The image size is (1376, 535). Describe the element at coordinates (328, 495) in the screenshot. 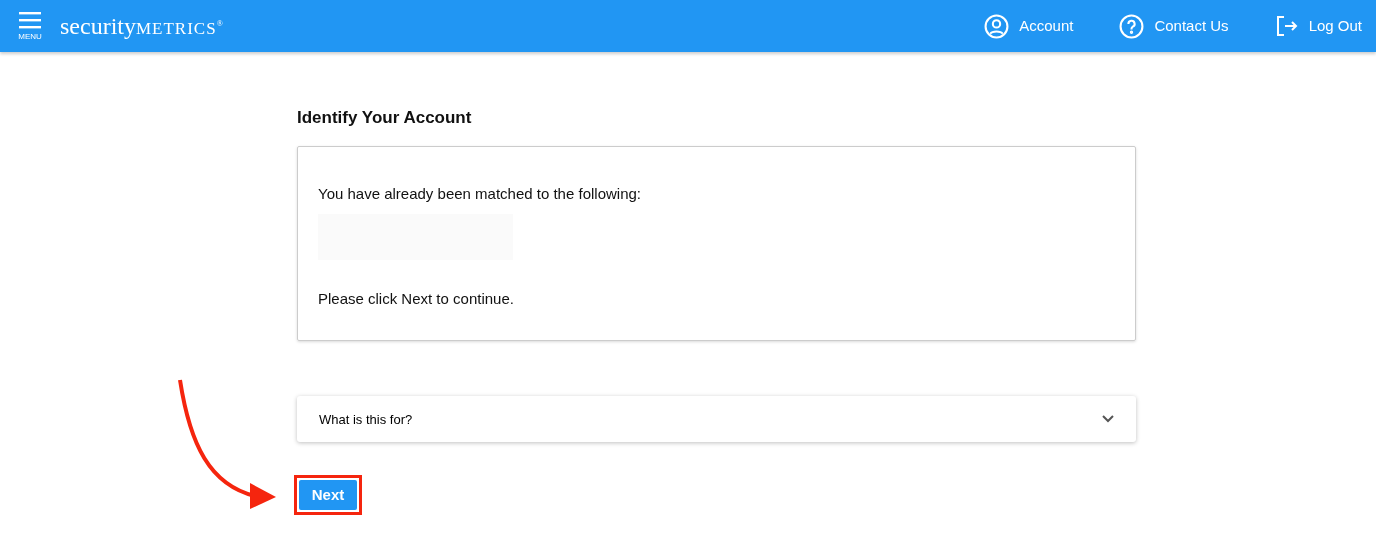

I see `next-button: Next` at that location.